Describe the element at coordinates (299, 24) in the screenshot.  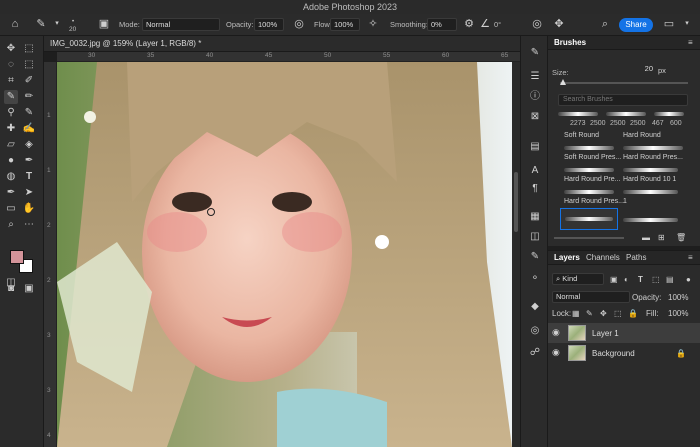
I see `pressure-opacity-icon: ◎` at that location.